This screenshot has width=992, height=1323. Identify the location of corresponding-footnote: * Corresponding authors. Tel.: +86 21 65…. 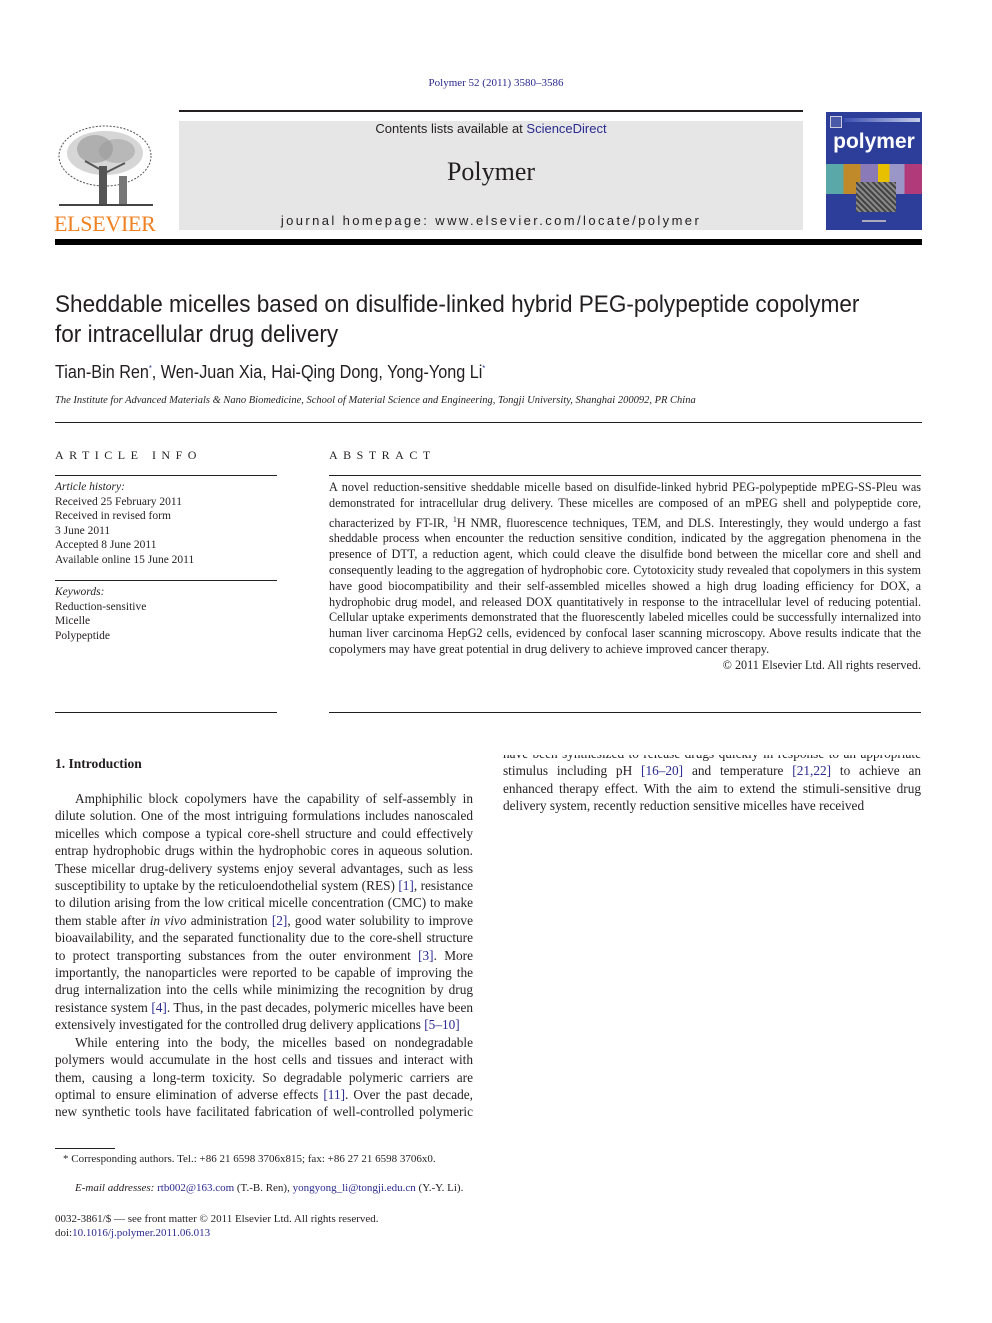
(249, 1159).